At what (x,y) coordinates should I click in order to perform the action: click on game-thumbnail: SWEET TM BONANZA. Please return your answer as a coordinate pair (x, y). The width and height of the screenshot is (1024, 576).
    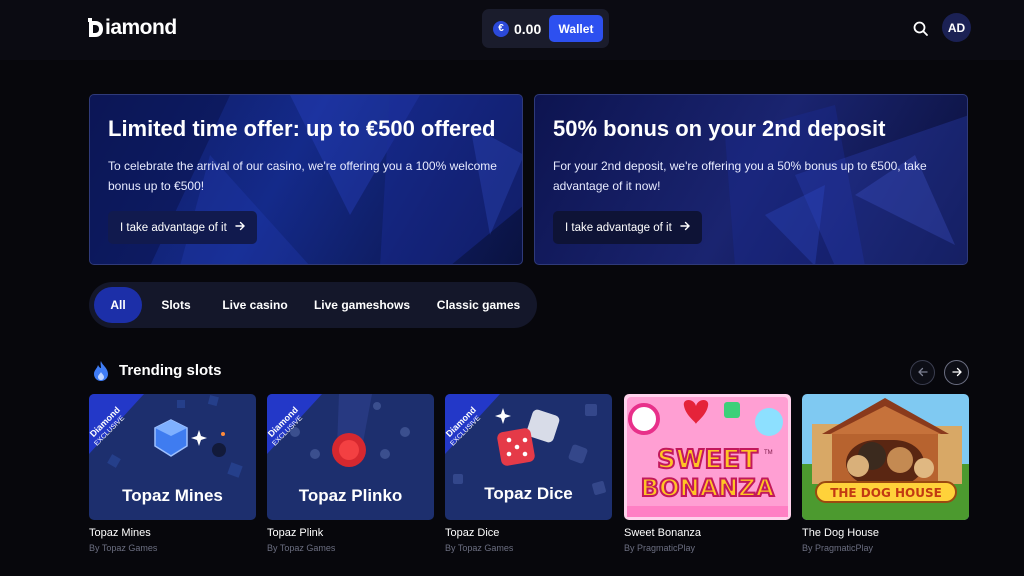
    Looking at the image, I should click on (707, 457).